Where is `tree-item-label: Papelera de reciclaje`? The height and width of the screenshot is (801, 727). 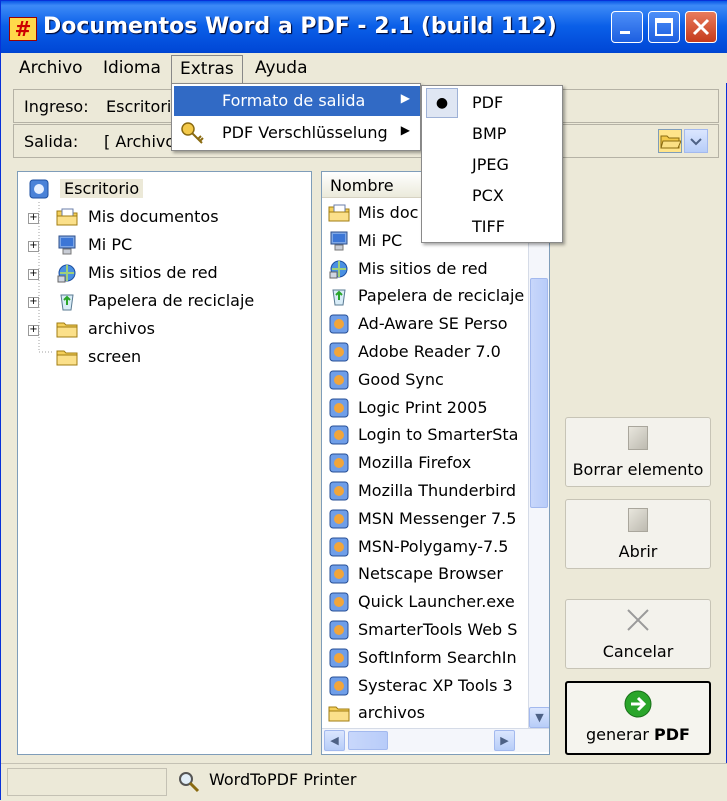 tree-item-label: Papelera de reciclaje is located at coordinates (171, 300).